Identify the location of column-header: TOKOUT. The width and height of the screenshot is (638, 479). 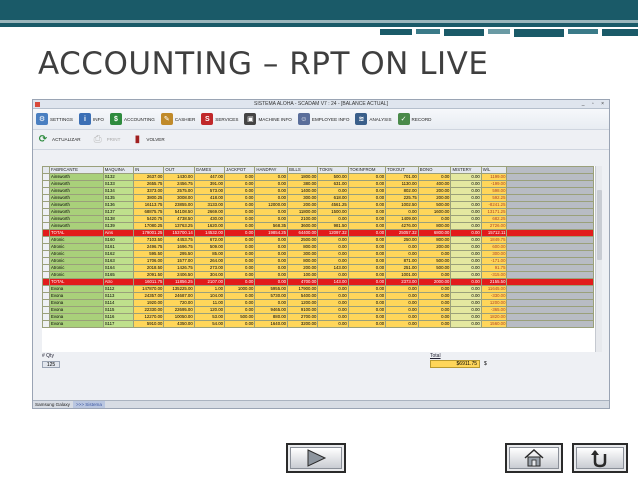
(402, 170).